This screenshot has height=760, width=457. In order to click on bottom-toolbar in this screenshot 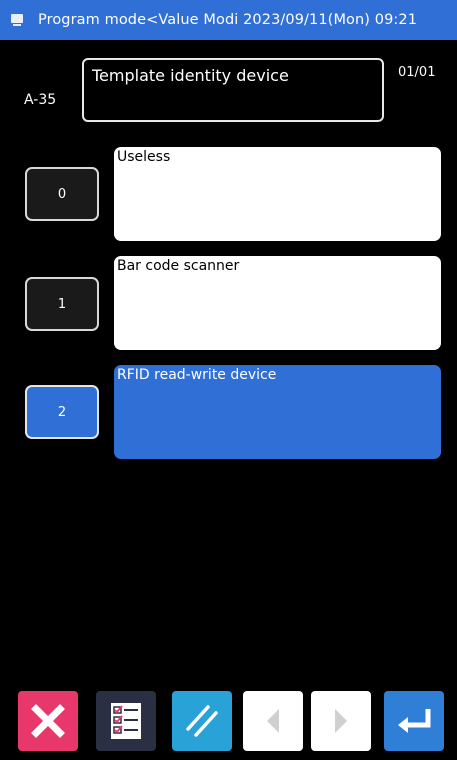, I will do `click(228, 724)`.